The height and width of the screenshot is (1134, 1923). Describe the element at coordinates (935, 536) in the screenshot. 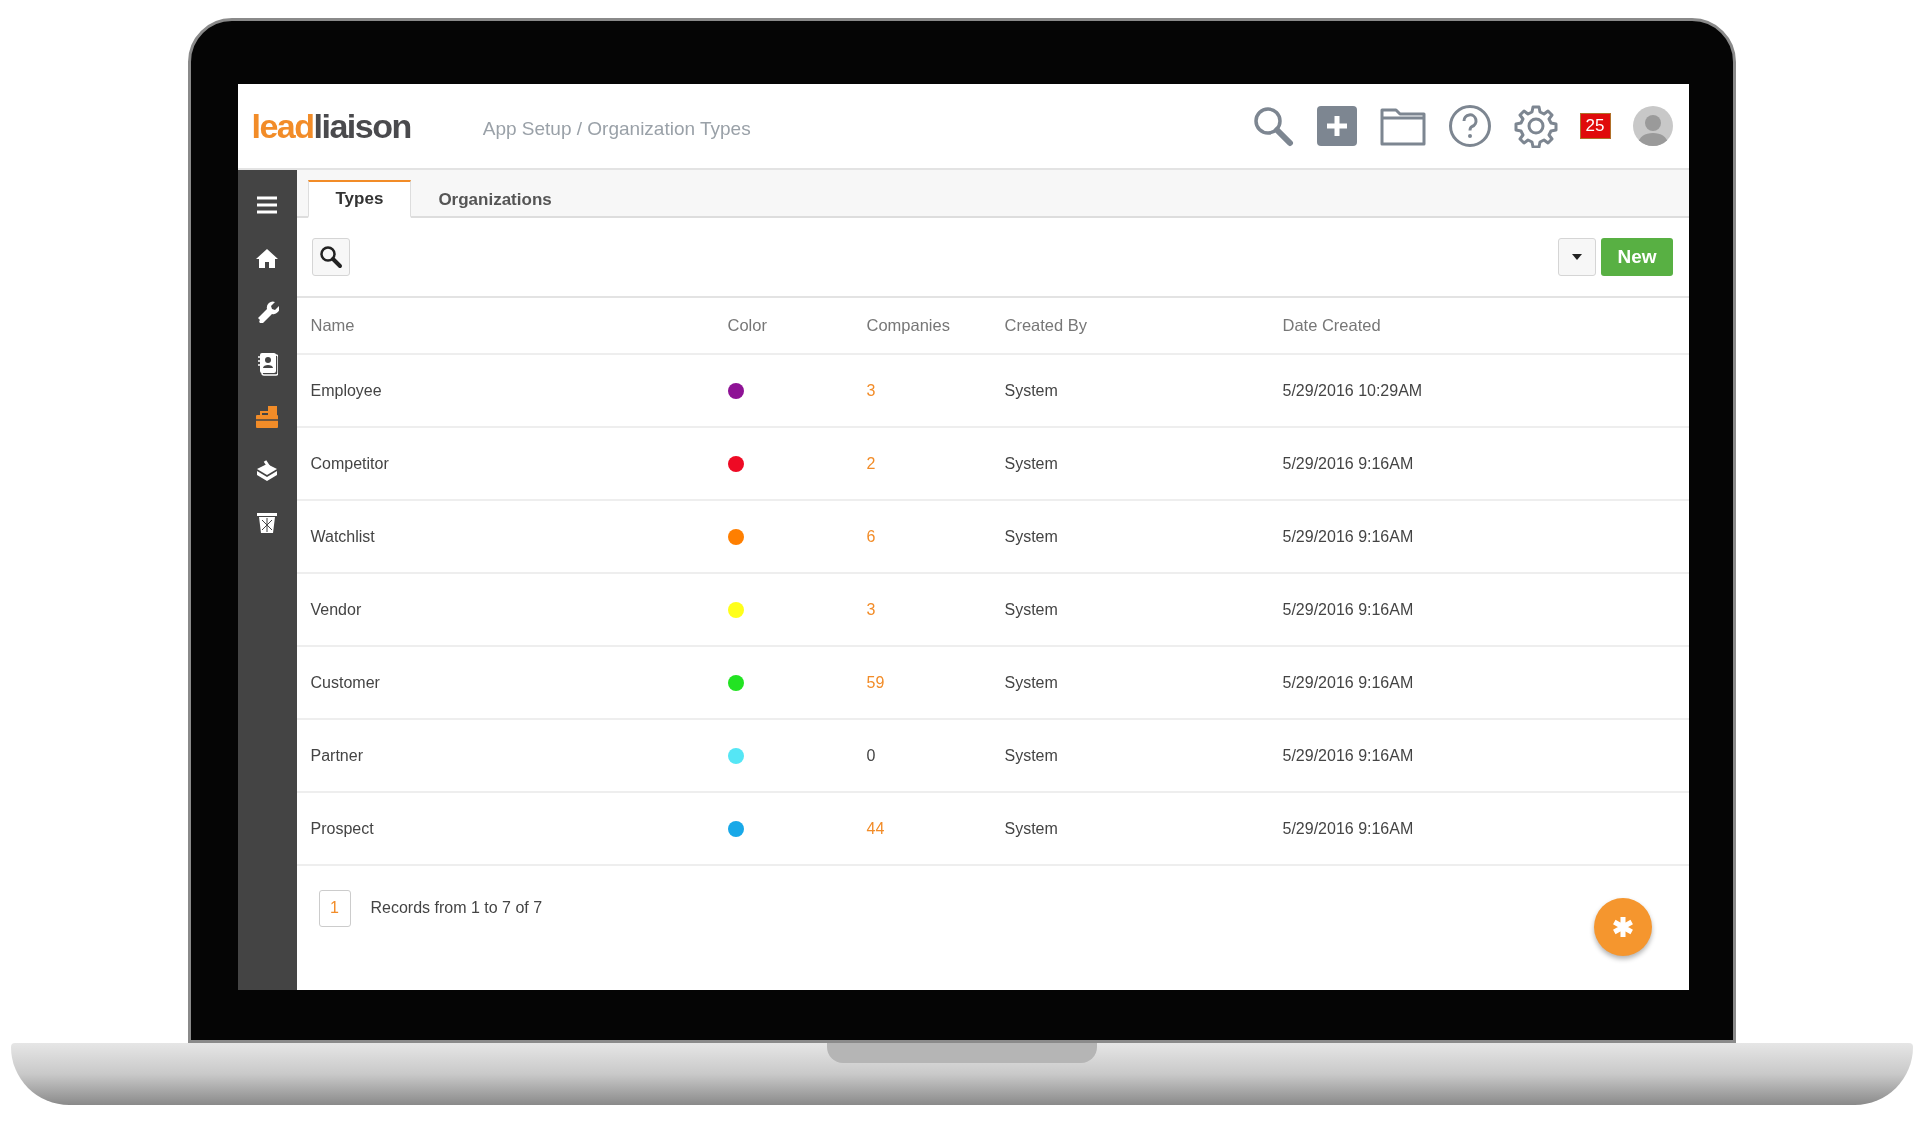

I see `companies-link: 6` at that location.